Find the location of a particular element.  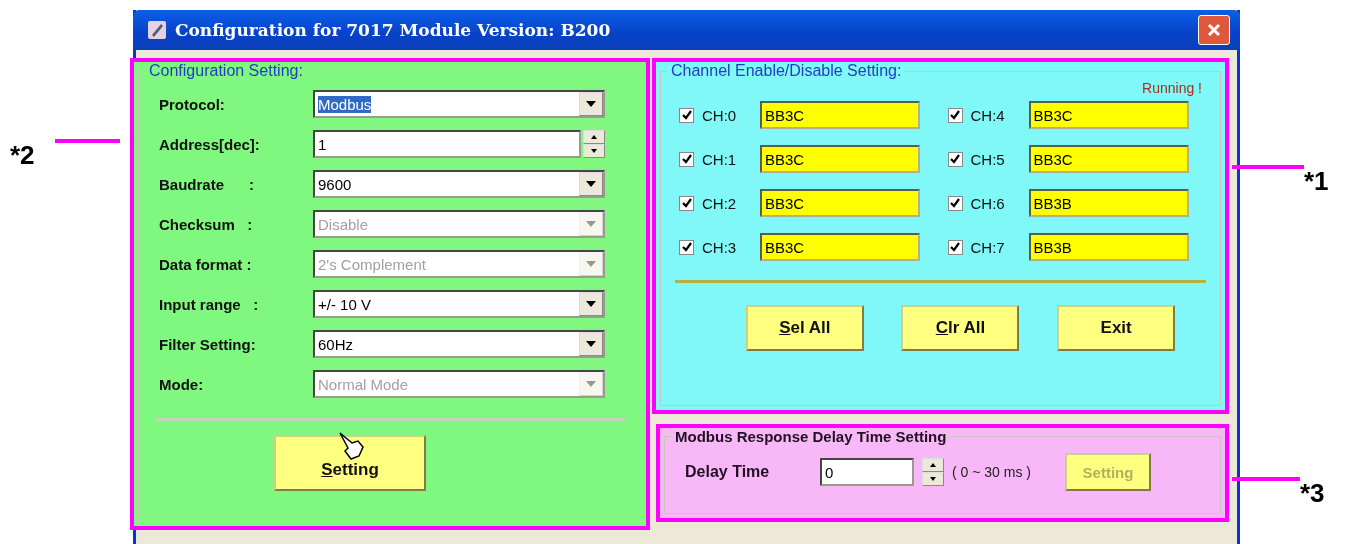

callout-label: *2 is located at coordinates (22, 155).